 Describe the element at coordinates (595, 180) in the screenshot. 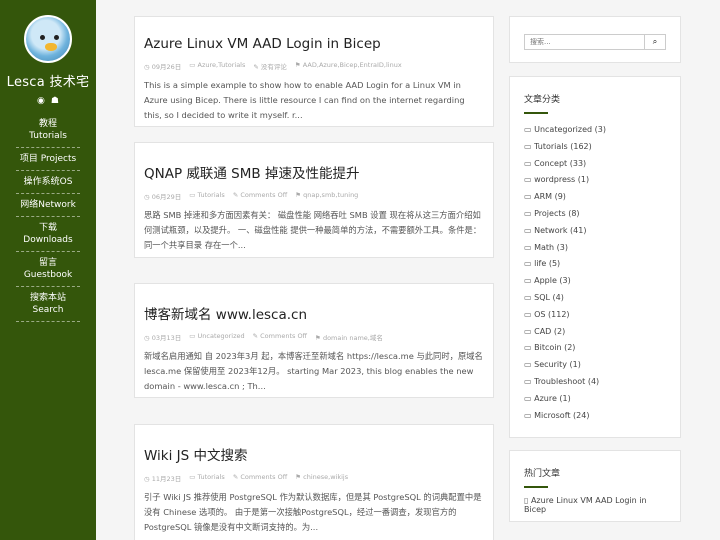

I see `category-item: wordpress (1)` at that location.